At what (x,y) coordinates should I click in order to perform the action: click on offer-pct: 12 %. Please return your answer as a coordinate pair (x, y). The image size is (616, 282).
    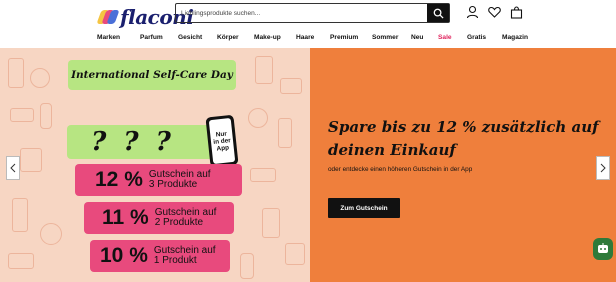
    Looking at the image, I should click on (119, 179).